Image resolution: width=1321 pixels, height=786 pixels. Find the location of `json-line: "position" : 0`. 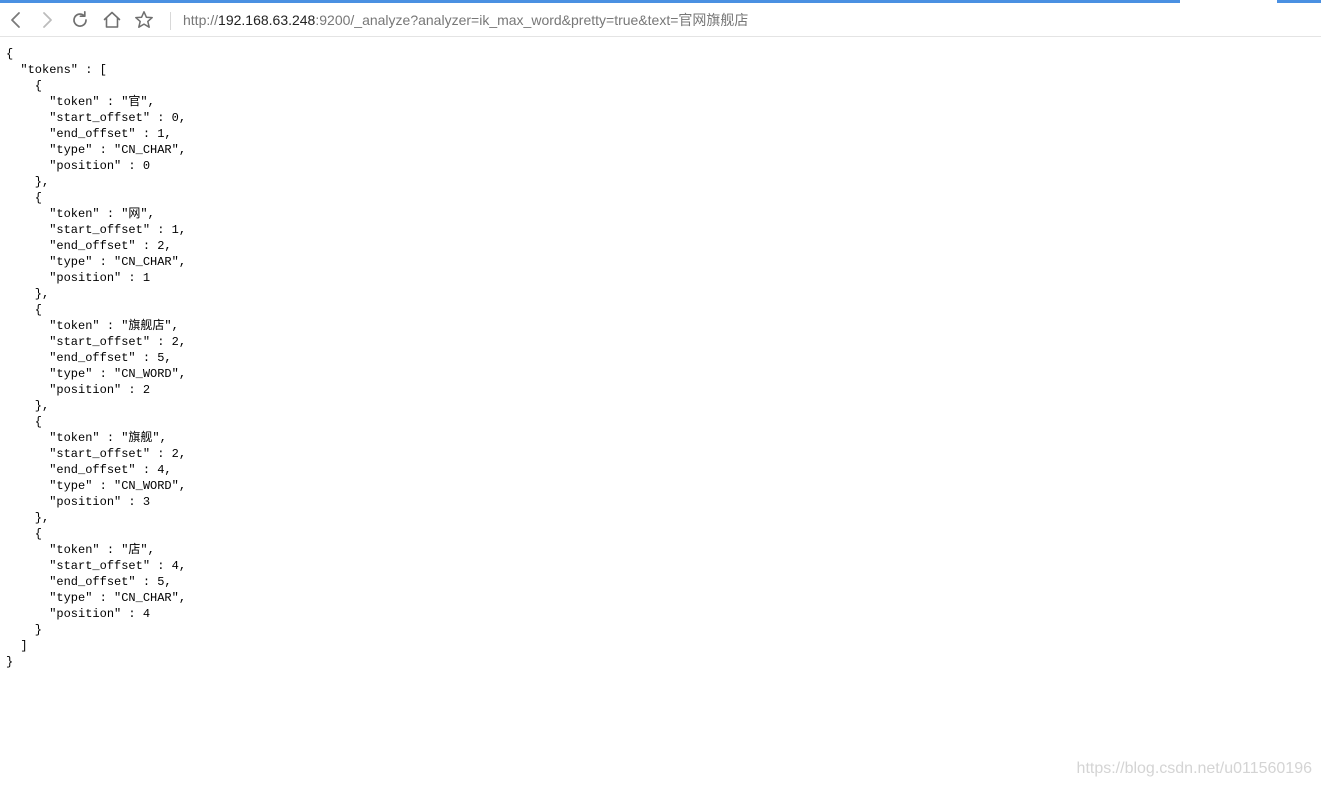

json-line: "position" : 0 is located at coordinates (78, 166).